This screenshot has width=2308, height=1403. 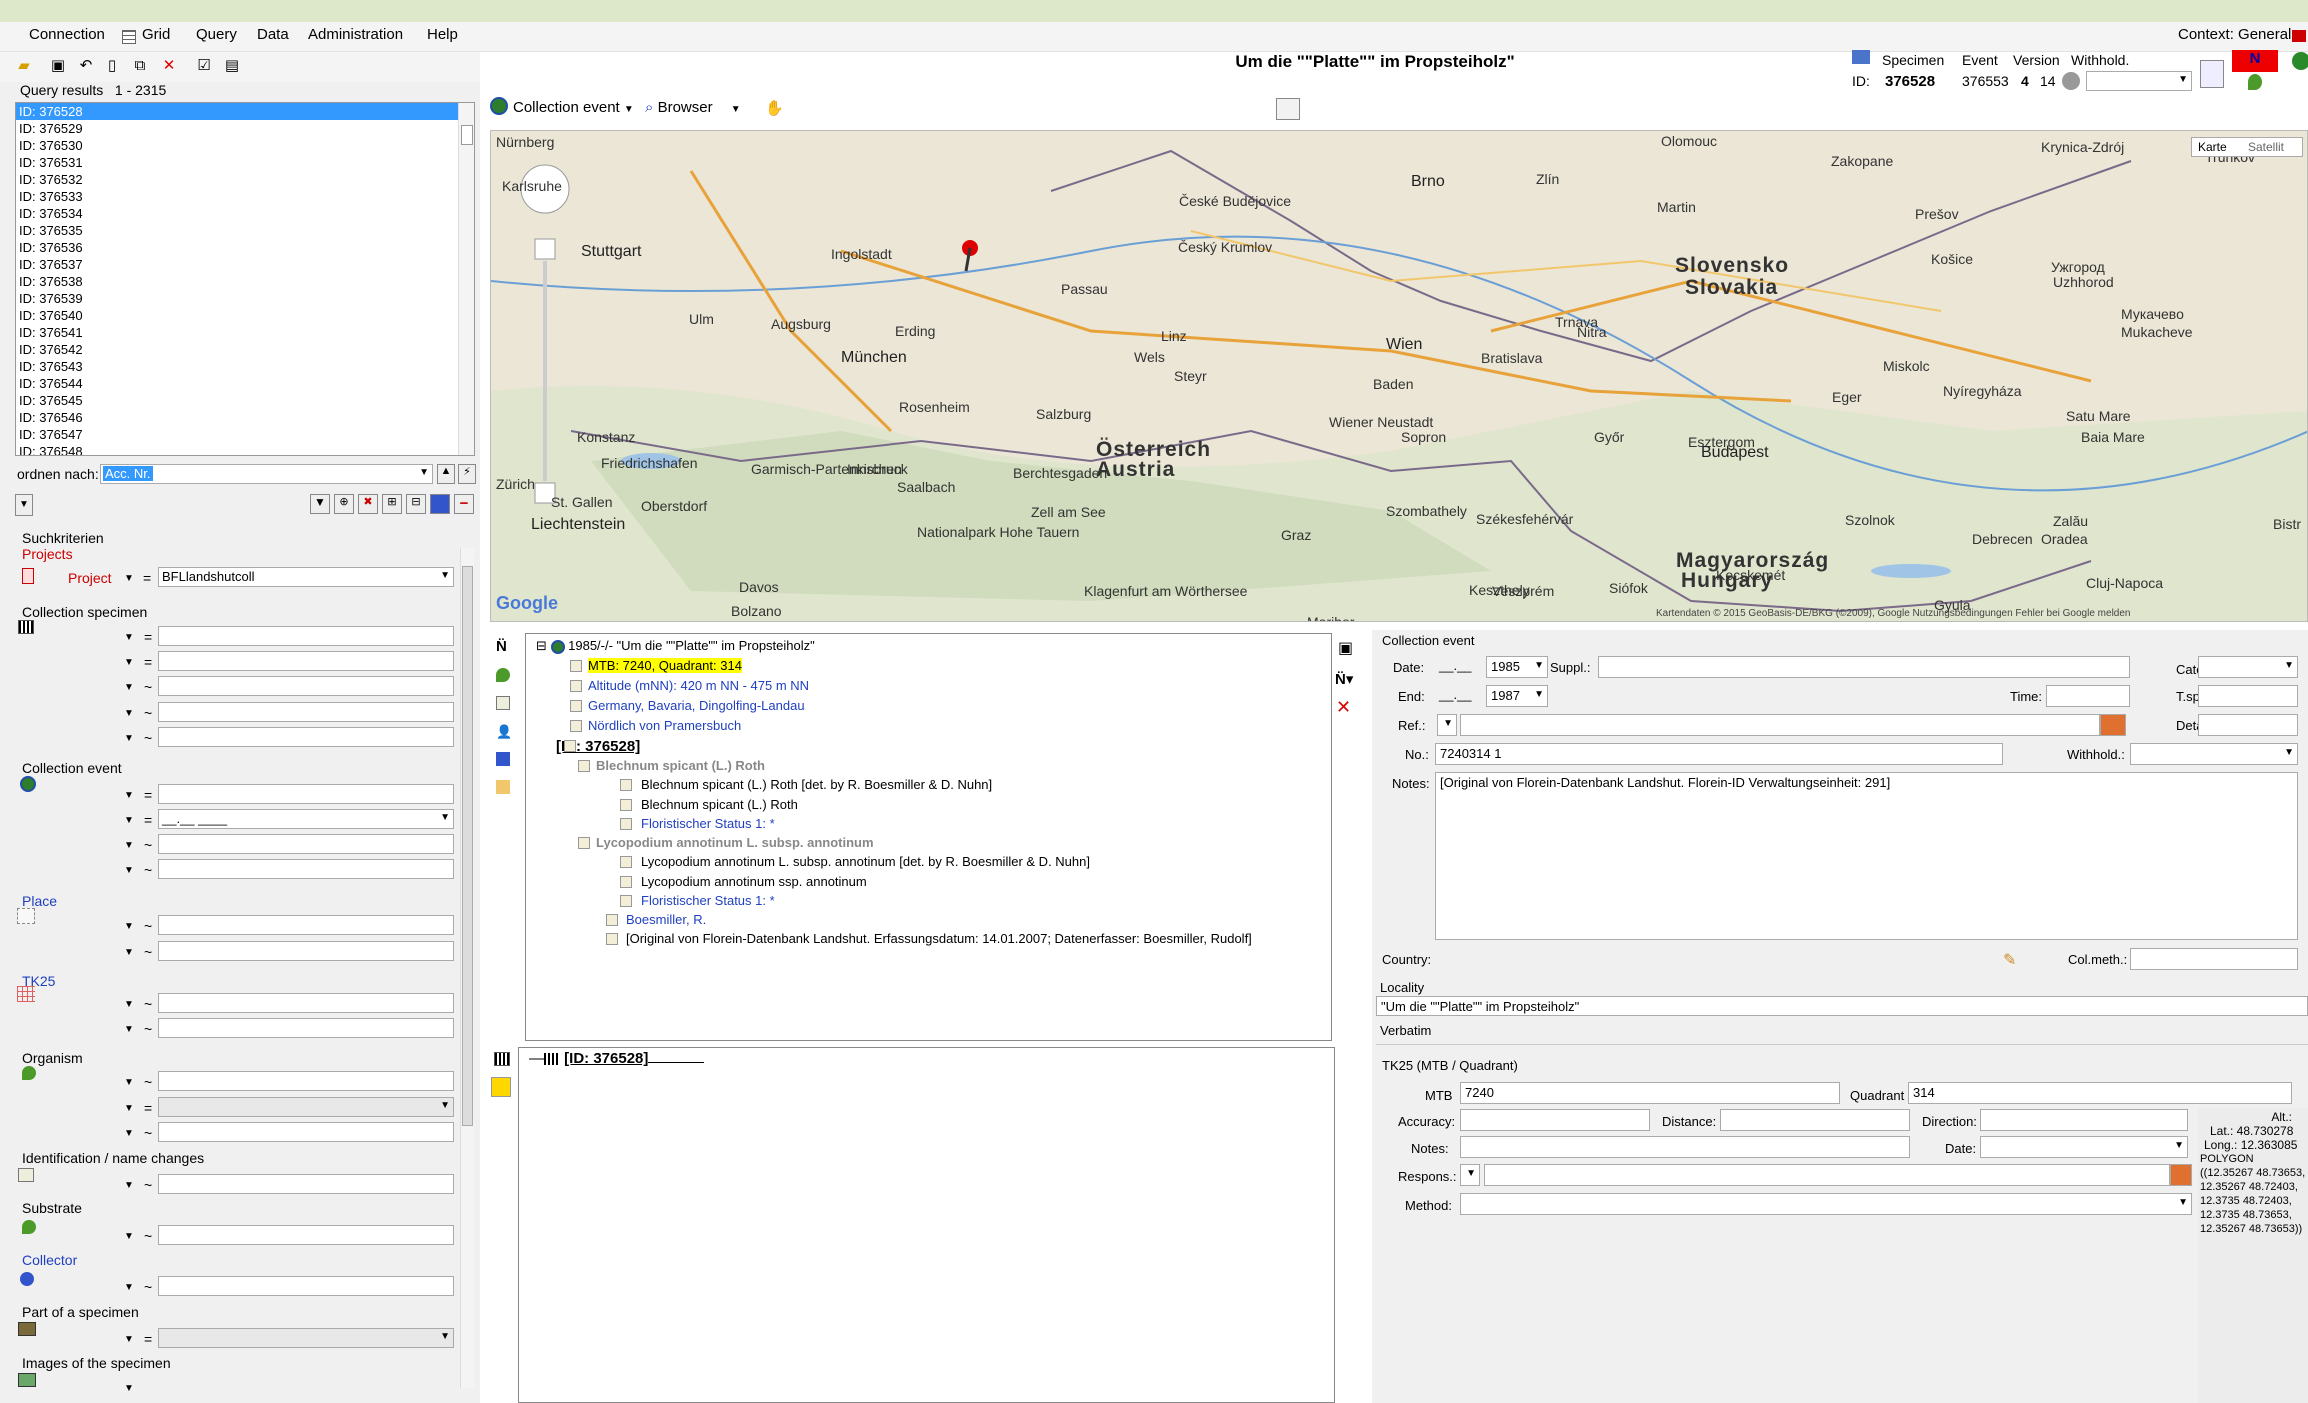 I want to click on tree-node-name-1: Blechnum spicant (L.) Roth, so click(x=719, y=804).